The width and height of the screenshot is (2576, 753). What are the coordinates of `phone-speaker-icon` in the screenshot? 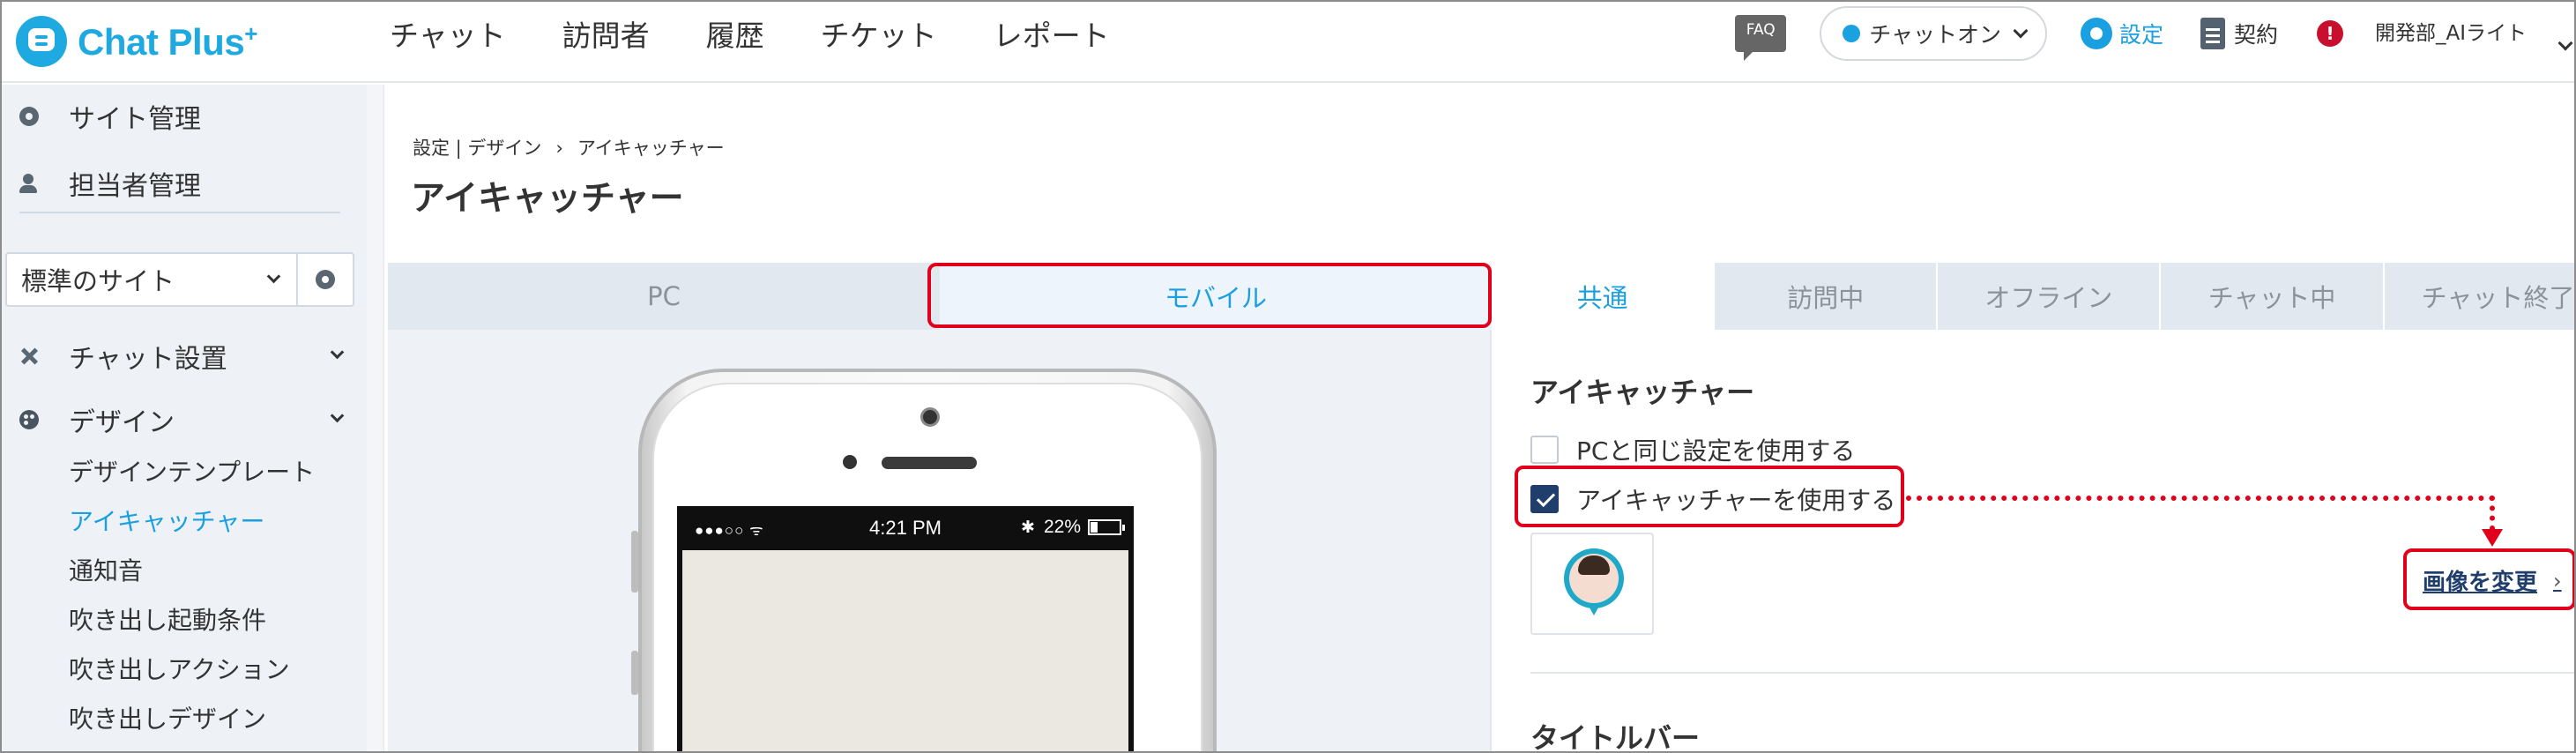 It's located at (929, 463).